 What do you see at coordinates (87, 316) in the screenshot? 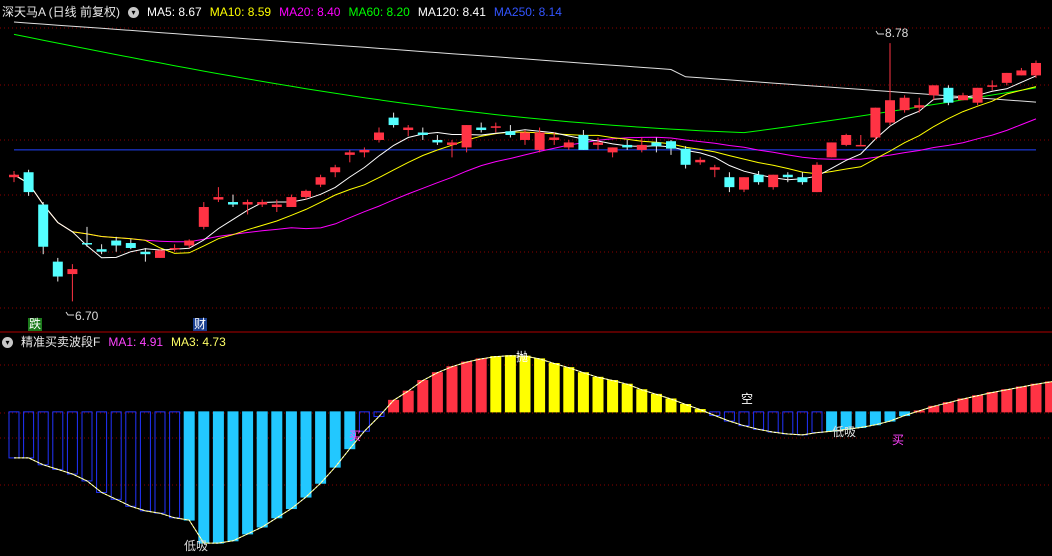
I see `low-price-label: 6.70` at bounding box center [87, 316].